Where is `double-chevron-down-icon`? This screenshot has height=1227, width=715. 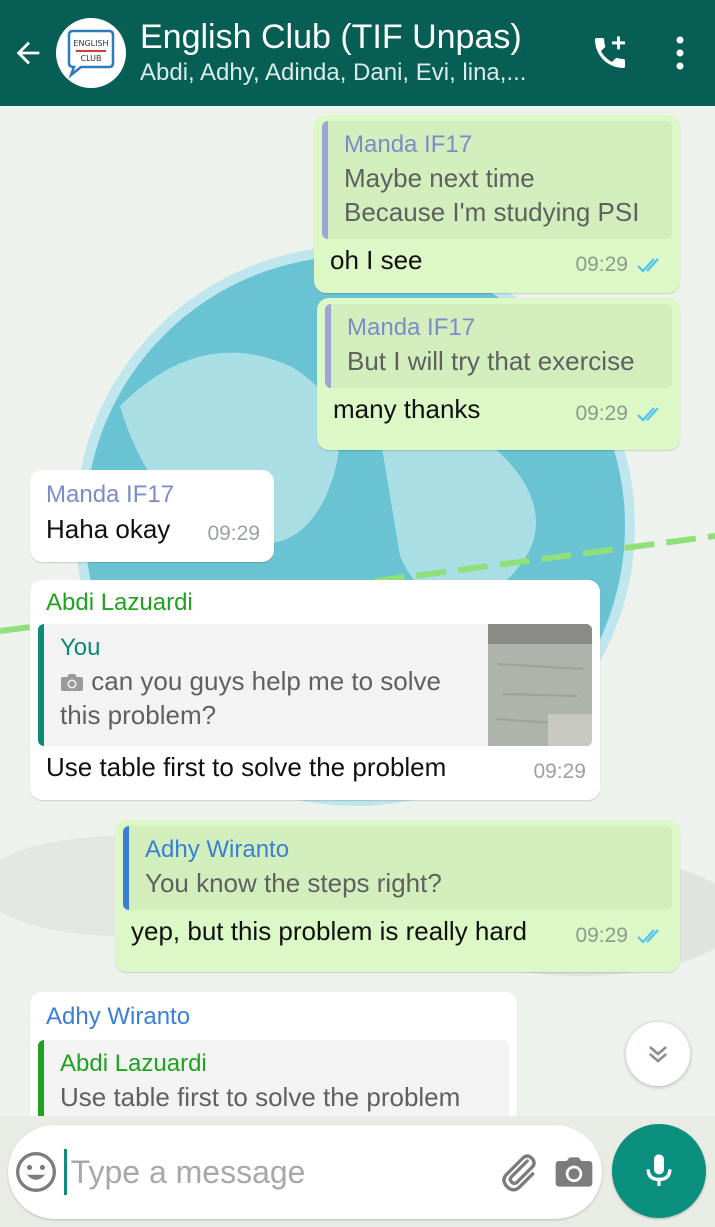 double-chevron-down-icon is located at coordinates (658, 1054).